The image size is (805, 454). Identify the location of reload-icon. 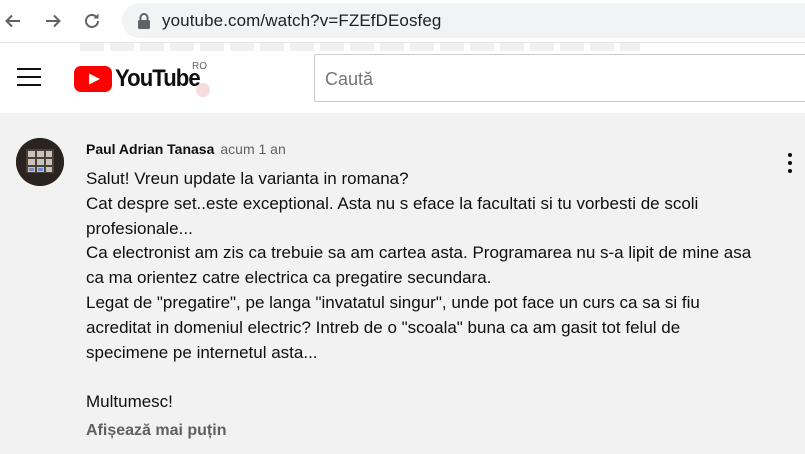
(92, 21).